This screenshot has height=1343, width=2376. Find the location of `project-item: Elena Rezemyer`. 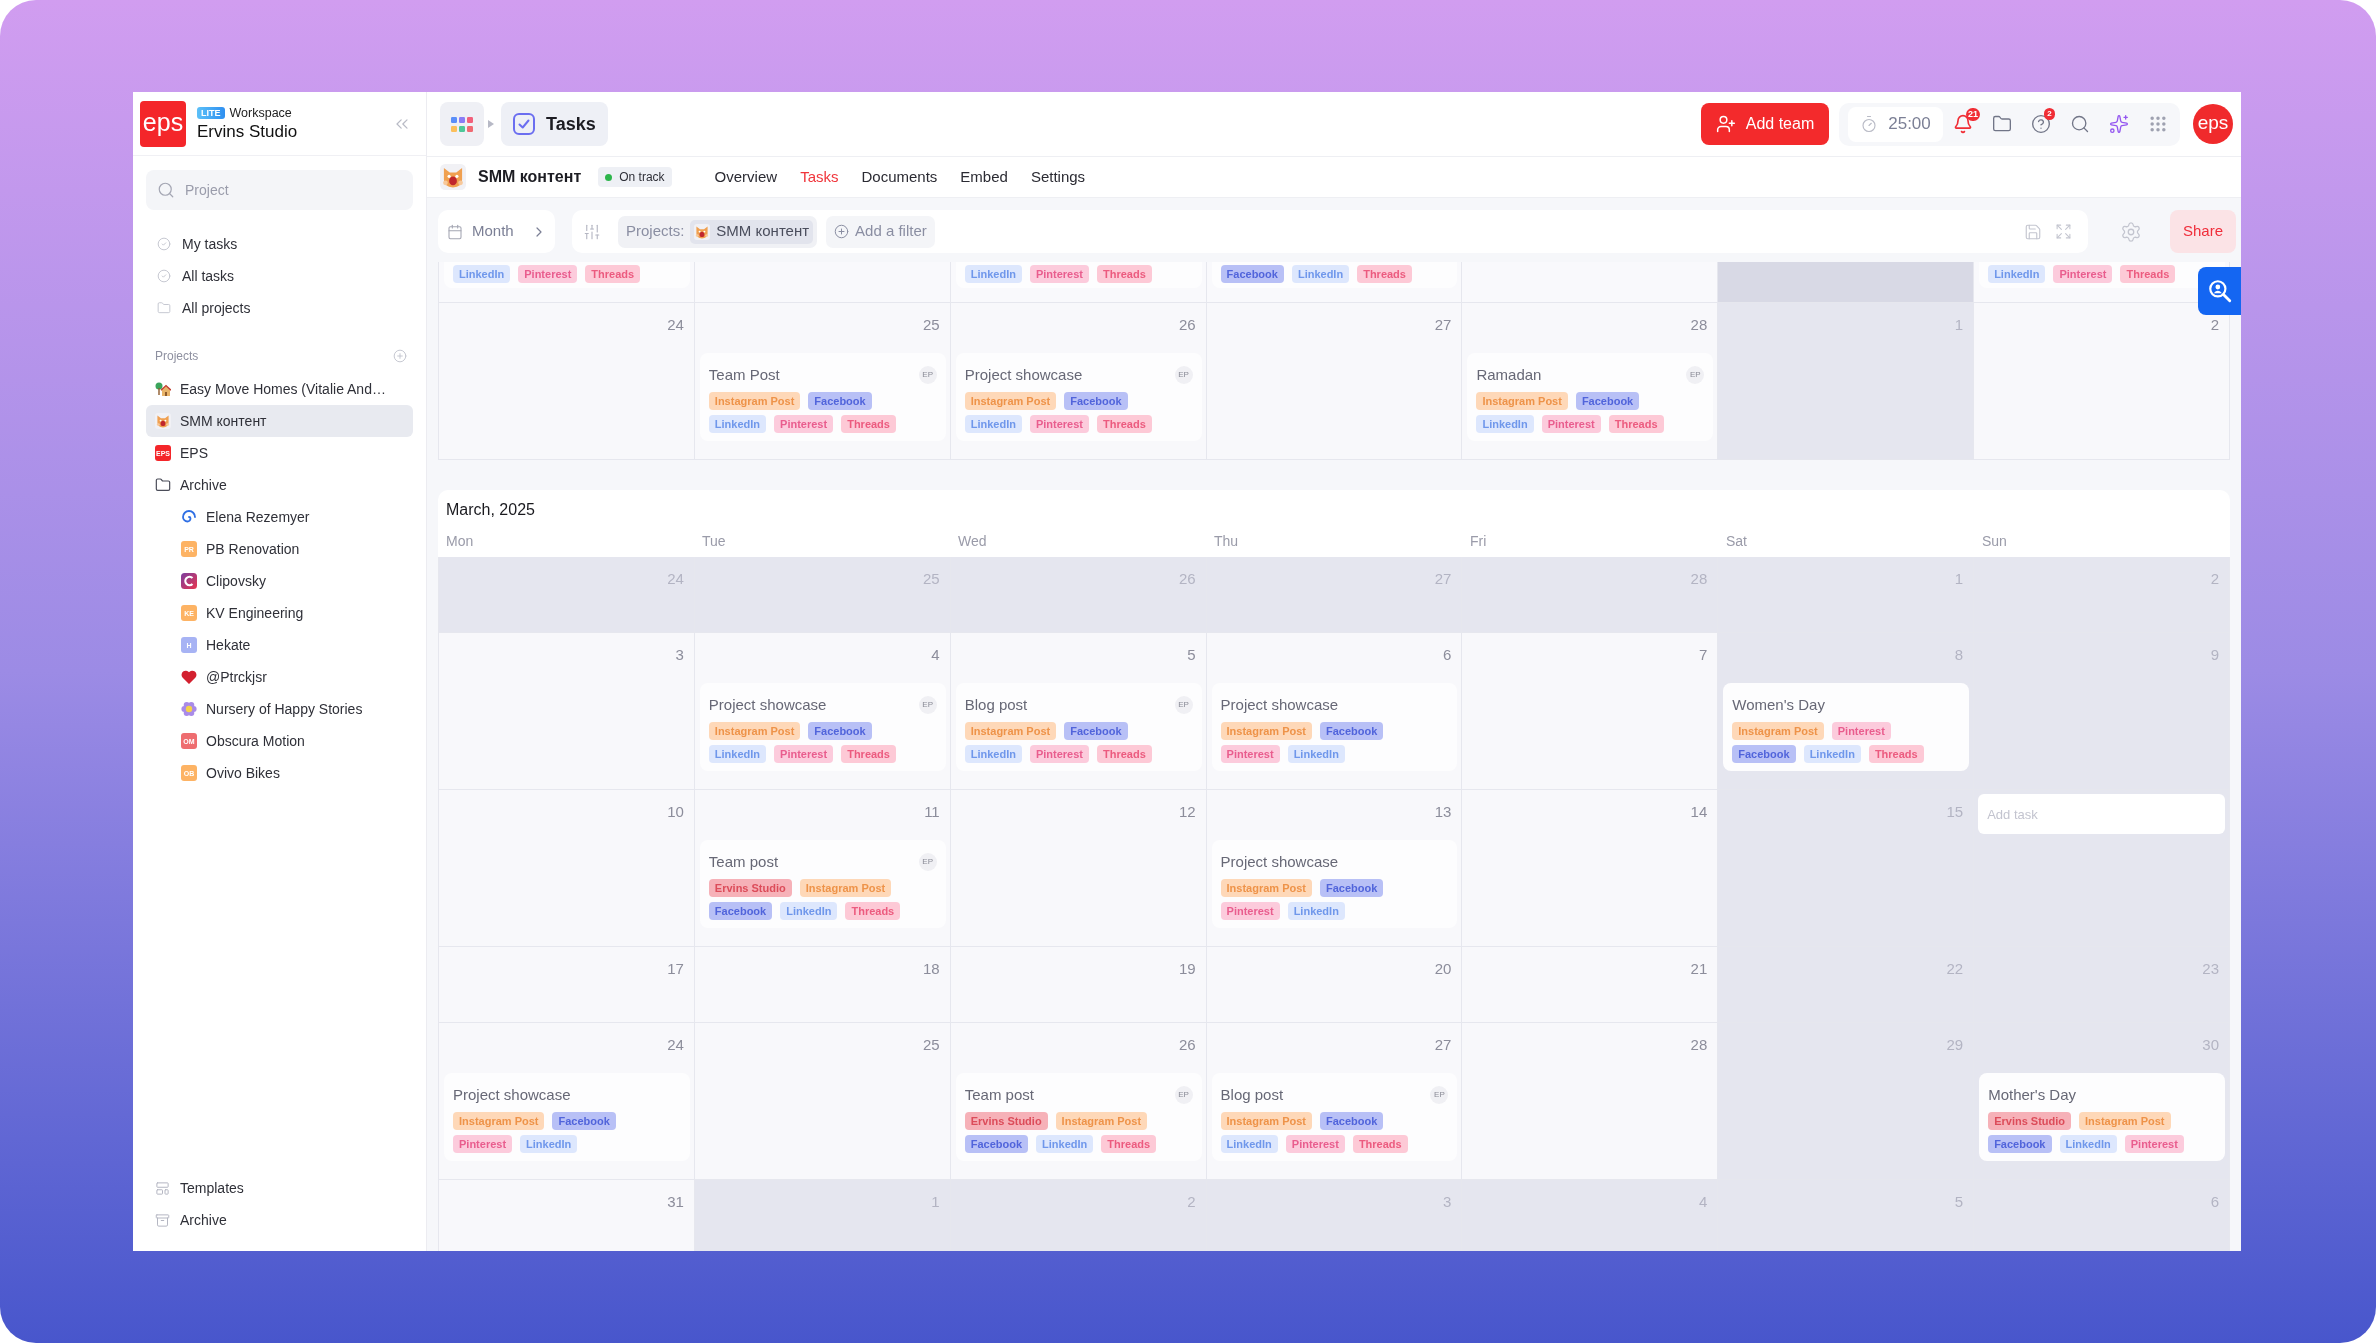

project-item: Elena Rezemyer is located at coordinates (279, 517).